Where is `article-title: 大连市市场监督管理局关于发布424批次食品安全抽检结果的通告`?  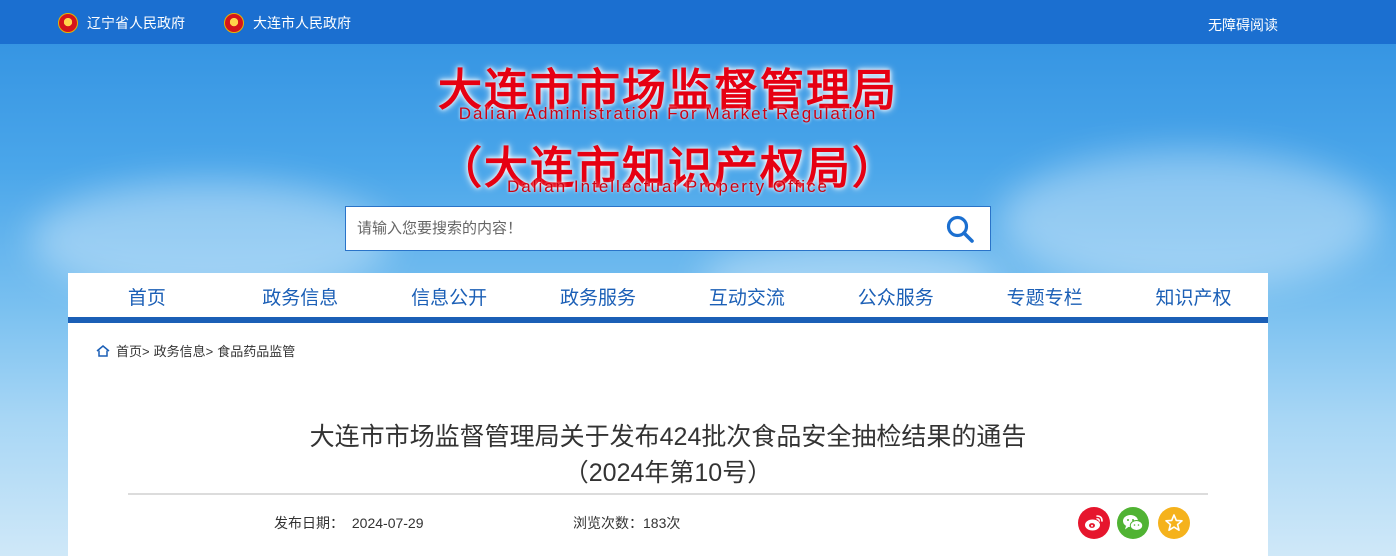 article-title: 大连市市场监督管理局关于发布424批次食品安全抽检结果的通告 is located at coordinates (668, 437).